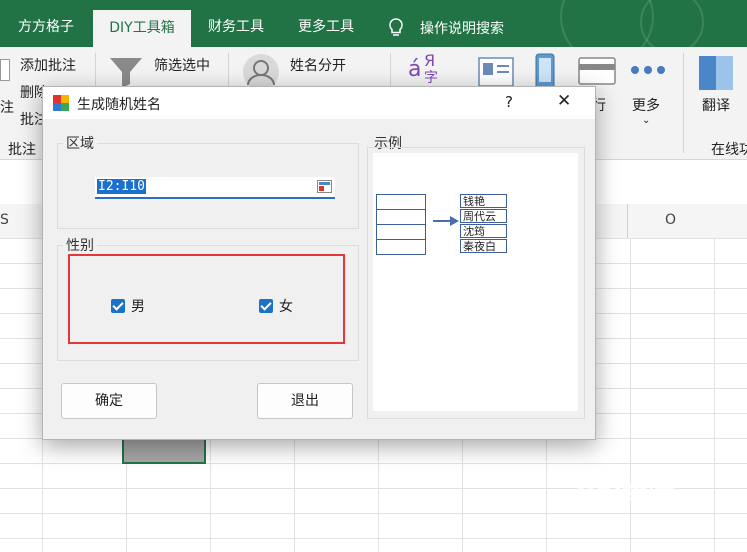 The height and width of the screenshot is (552, 747). I want to click on example-name: 周代云, so click(483, 216).